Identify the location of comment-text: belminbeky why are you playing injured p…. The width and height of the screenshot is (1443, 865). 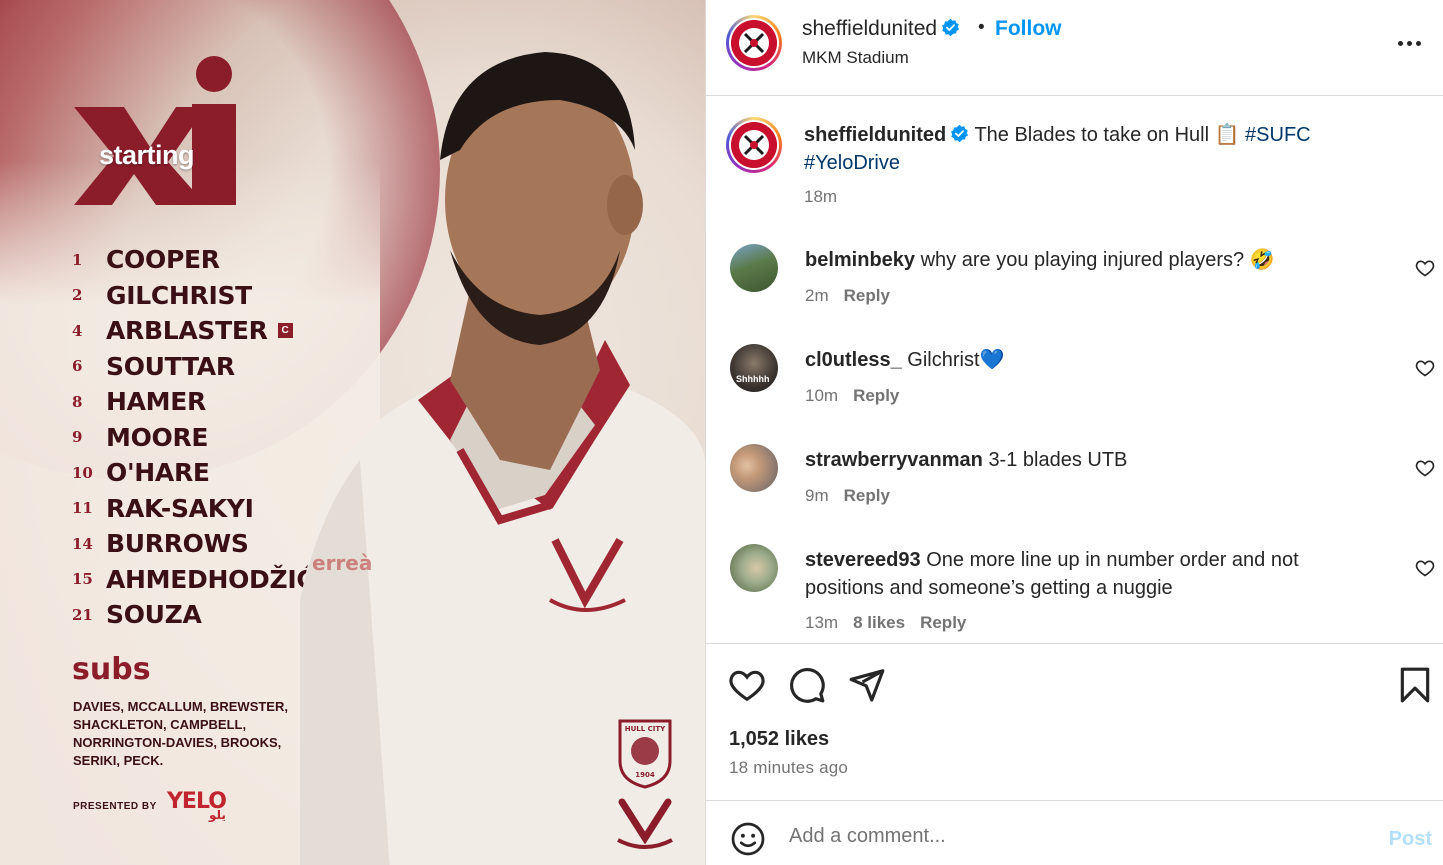
(1070, 260).